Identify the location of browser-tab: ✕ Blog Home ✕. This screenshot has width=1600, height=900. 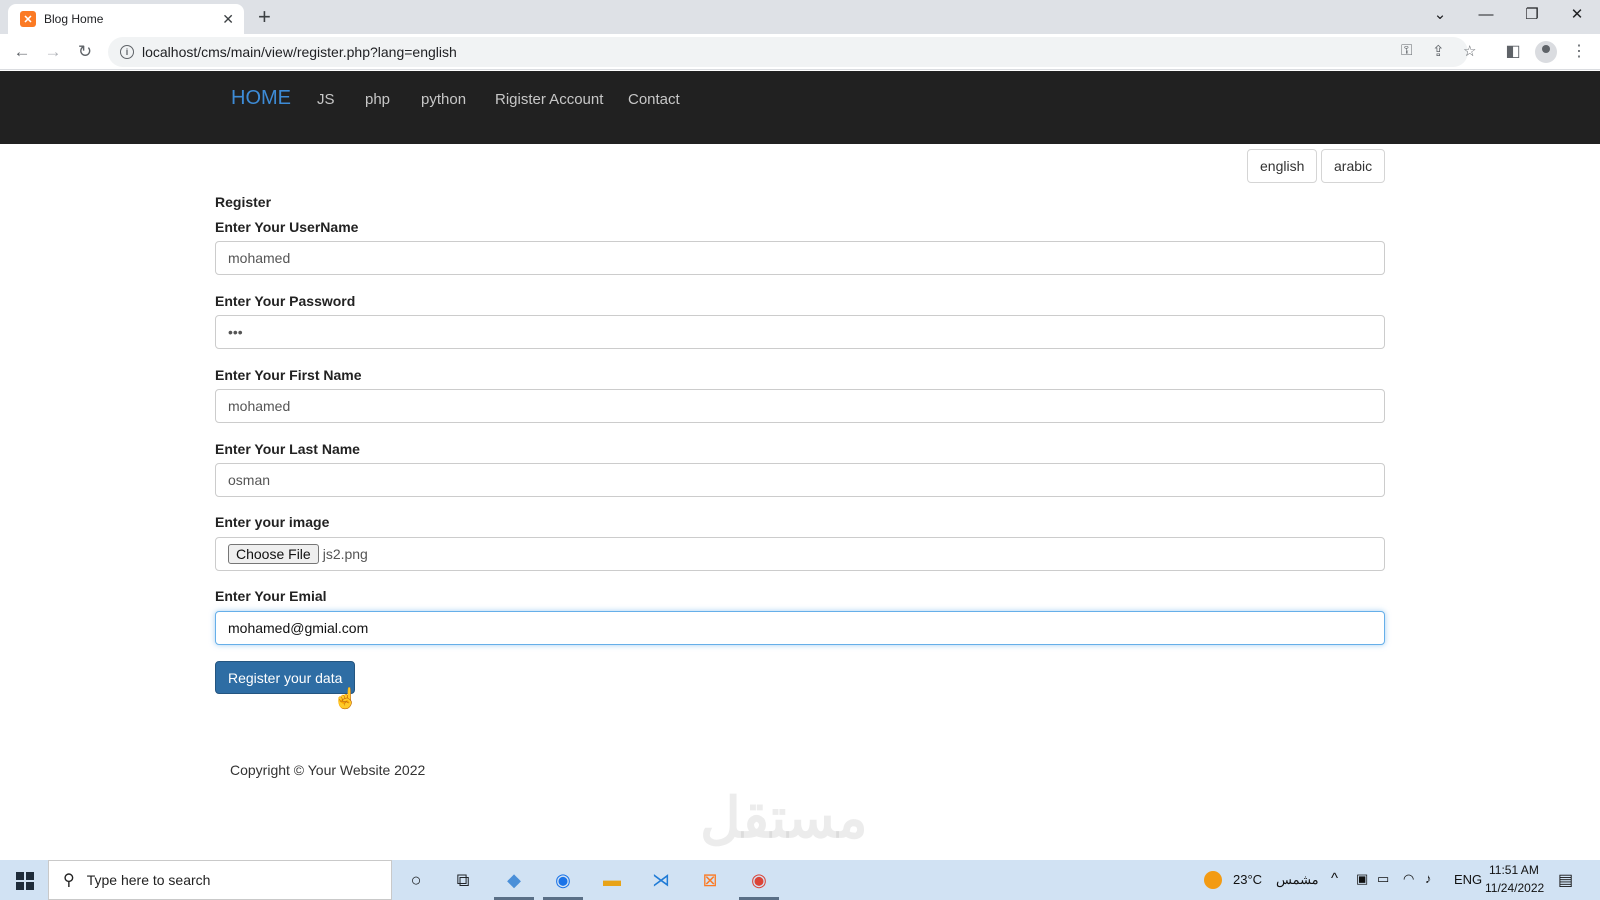
(126, 19).